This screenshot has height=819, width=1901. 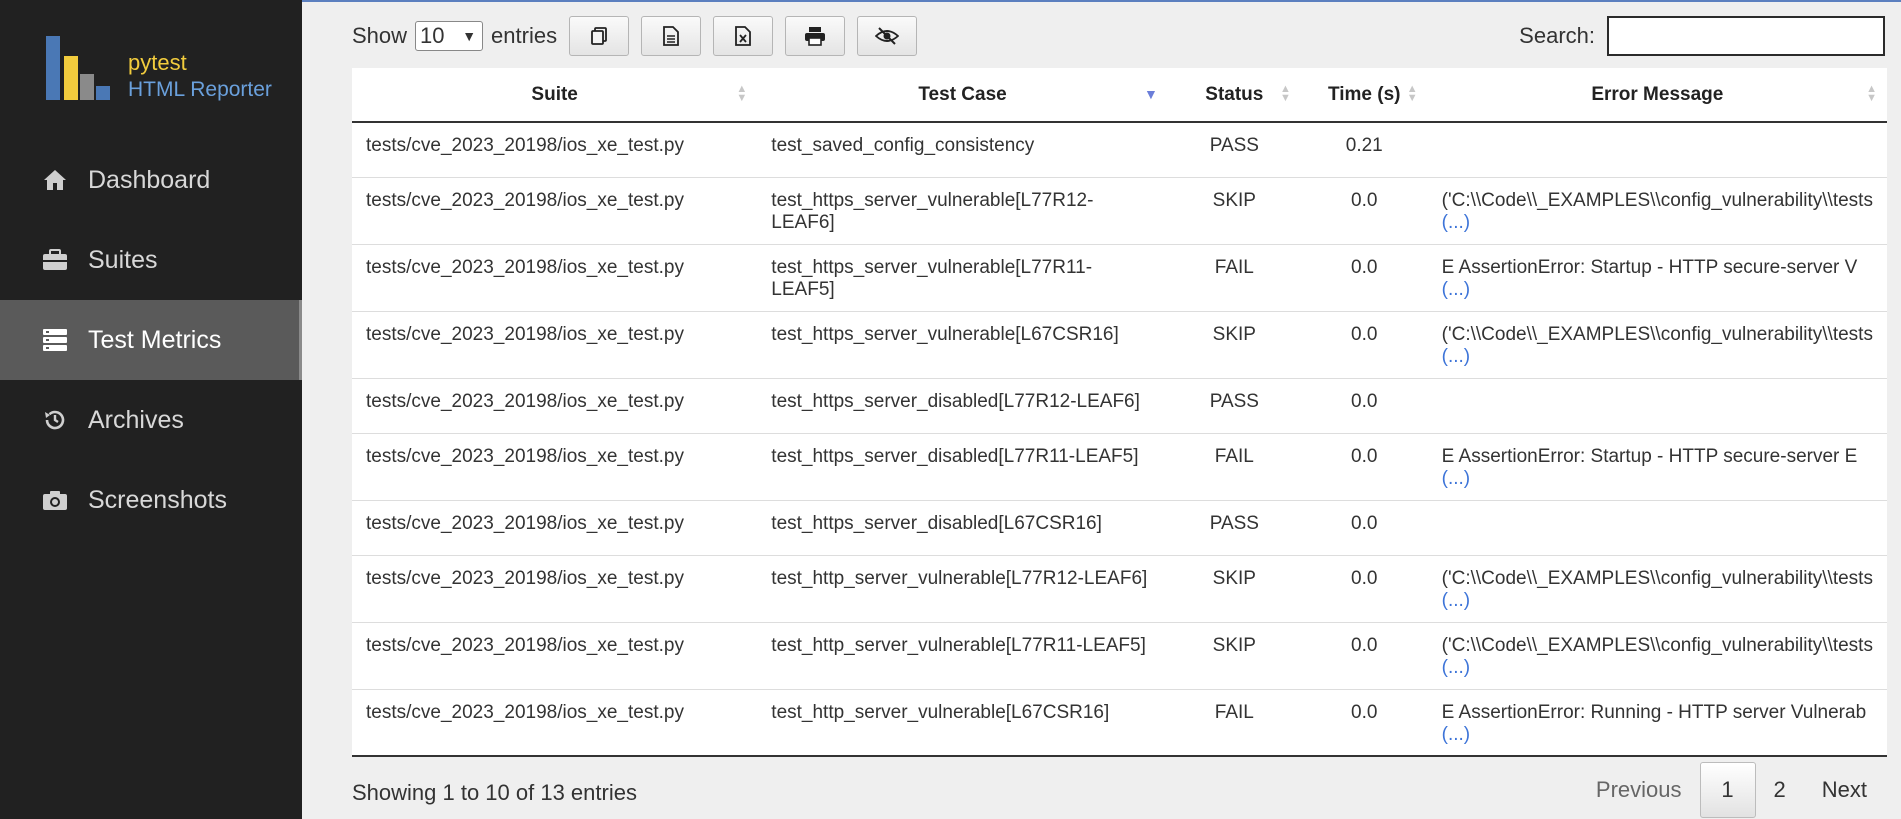 I want to click on previous-page-button: Previous, so click(x=1639, y=790).